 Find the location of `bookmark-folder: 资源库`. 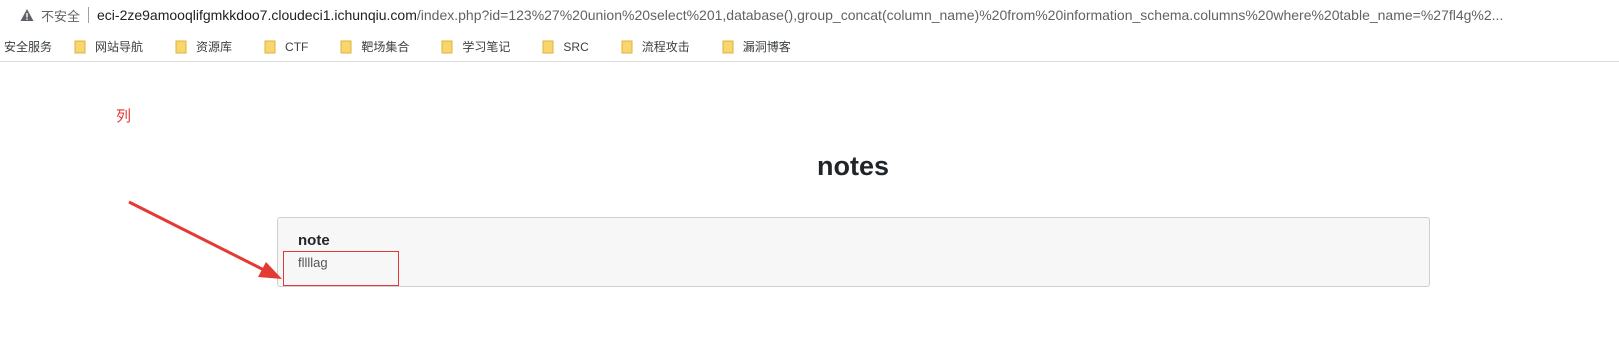

bookmark-folder: 资源库 is located at coordinates (213, 47).